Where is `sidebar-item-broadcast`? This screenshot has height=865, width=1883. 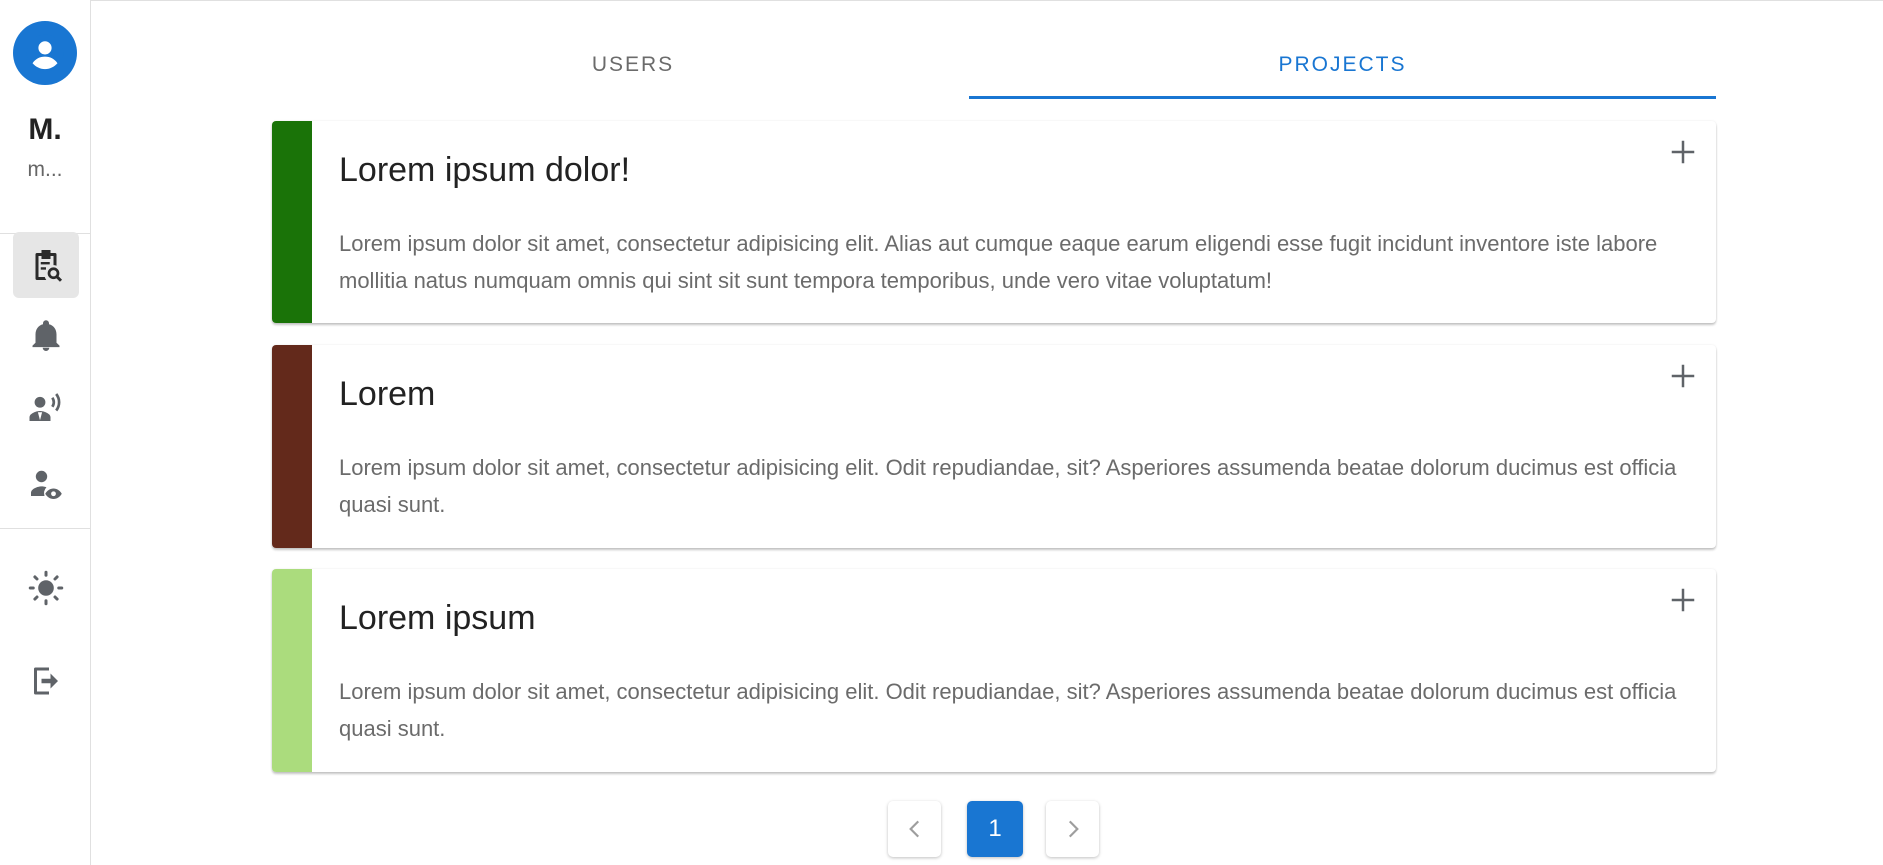 sidebar-item-broadcast is located at coordinates (46, 409).